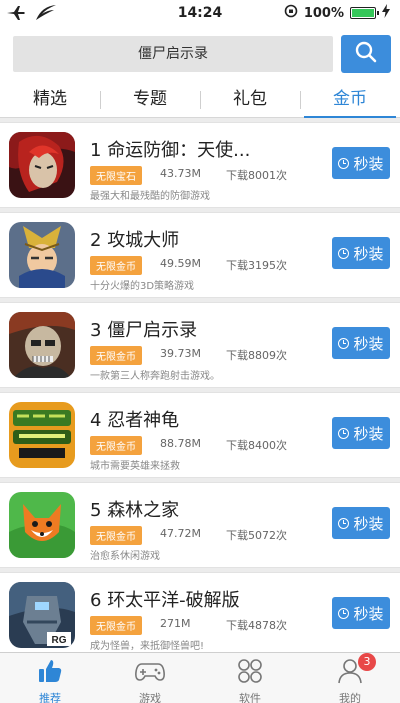  I want to click on nav-recommend: 推荐, so click(50, 678).